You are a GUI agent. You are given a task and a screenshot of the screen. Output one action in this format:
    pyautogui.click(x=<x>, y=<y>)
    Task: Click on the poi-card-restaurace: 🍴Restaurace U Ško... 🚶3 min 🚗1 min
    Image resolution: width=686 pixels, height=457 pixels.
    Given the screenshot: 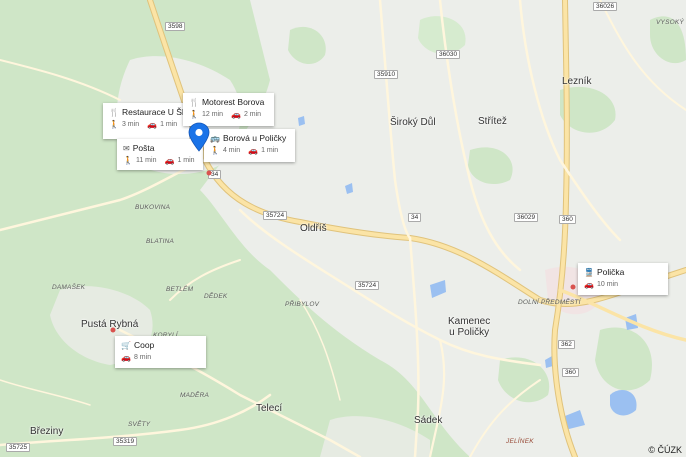 What is the action you would take?
    pyautogui.click(x=146, y=121)
    